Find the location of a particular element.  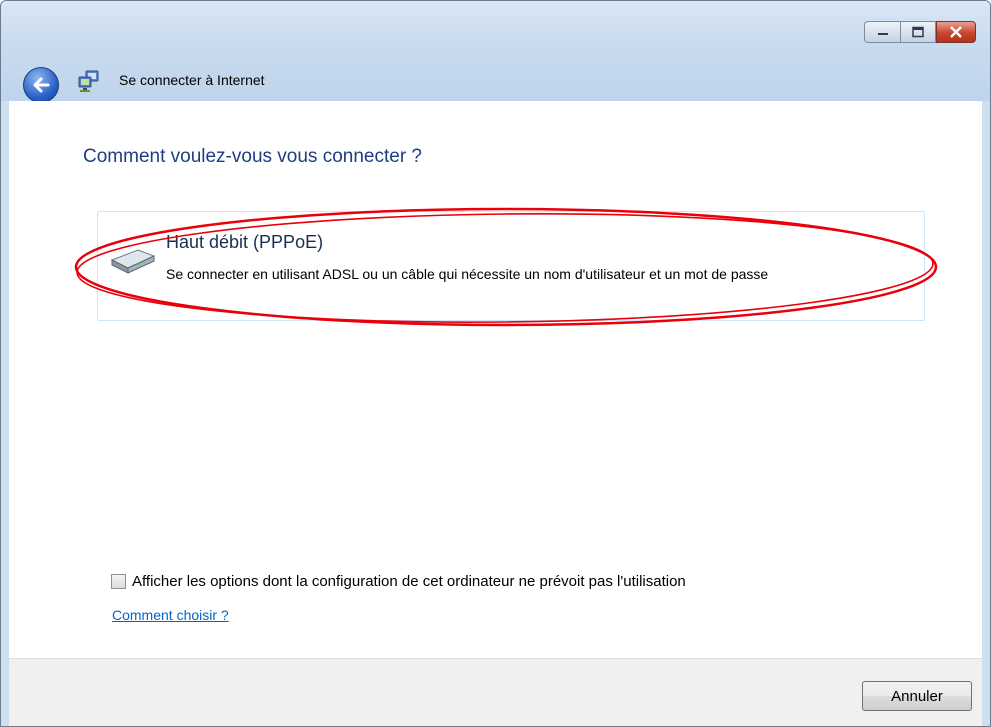

maximize-button is located at coordinates (918, 32).